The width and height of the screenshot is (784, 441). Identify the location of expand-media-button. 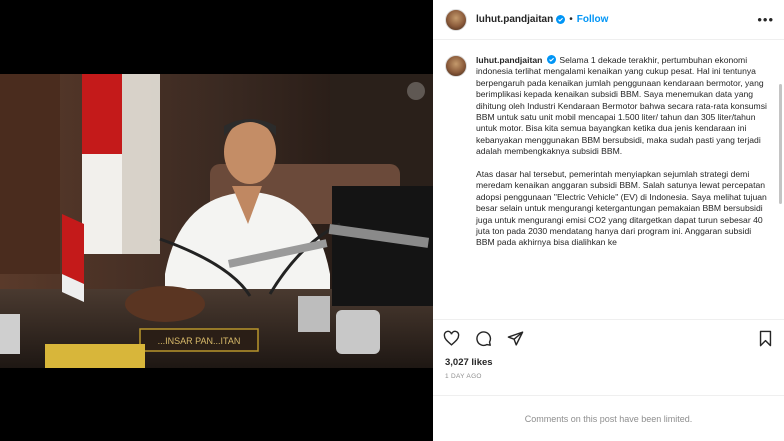
(416, 91).